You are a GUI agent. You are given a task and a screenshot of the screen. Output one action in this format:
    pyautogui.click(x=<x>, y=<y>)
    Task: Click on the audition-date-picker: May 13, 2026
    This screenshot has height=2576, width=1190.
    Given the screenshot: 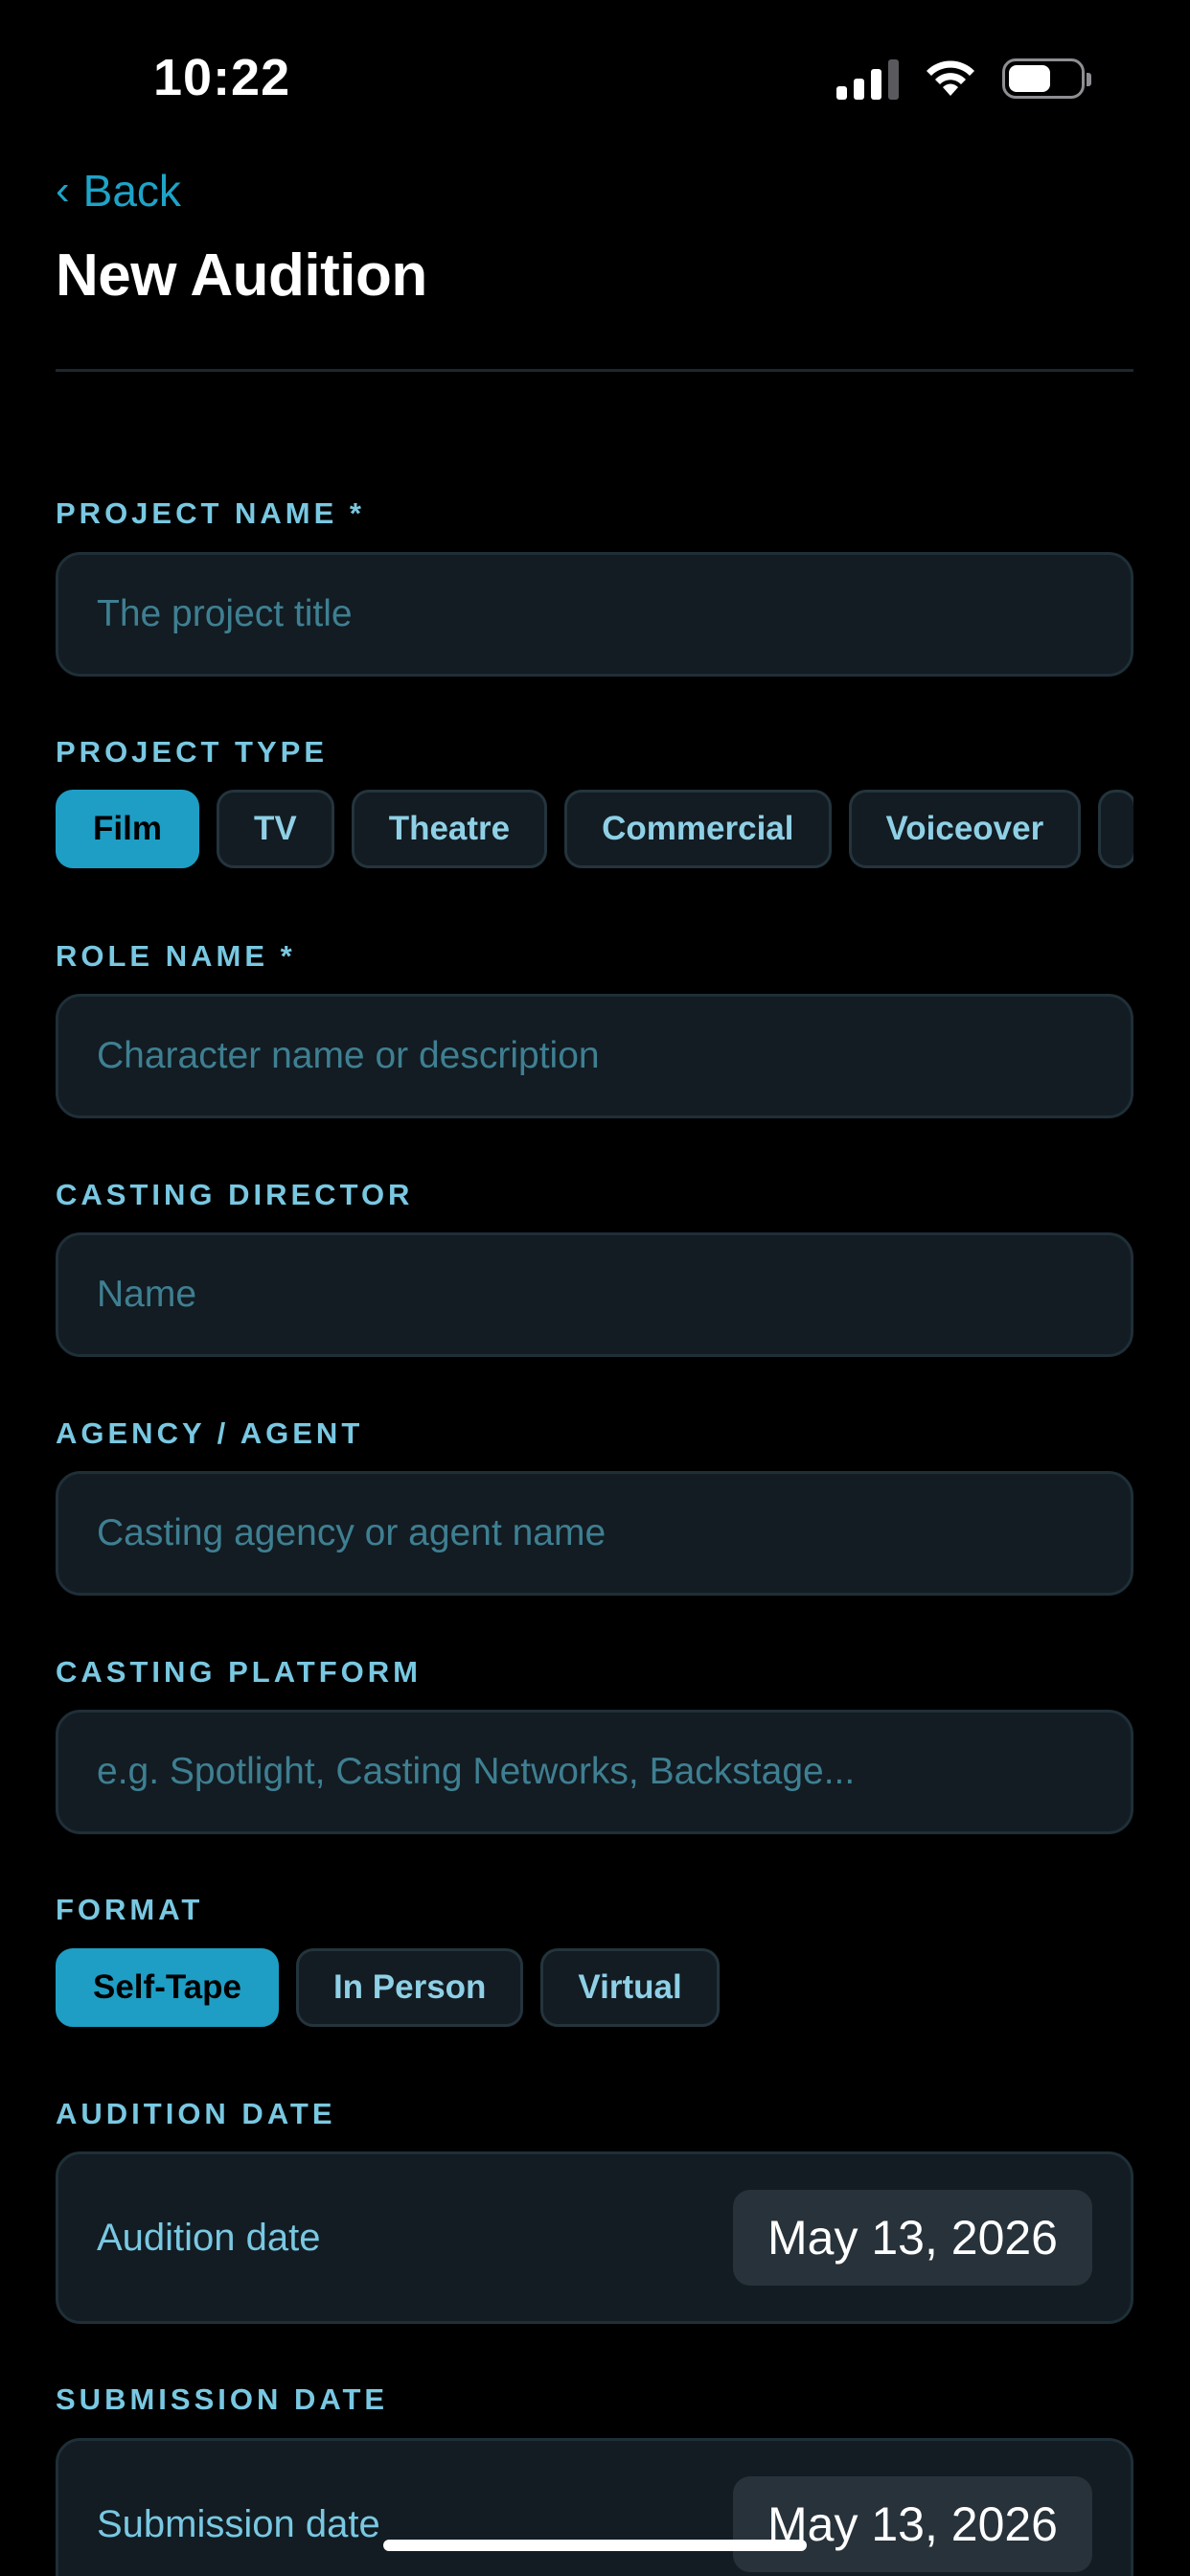 What is the action you would take?
    pyautogui.click(x=913, y=2238)
    